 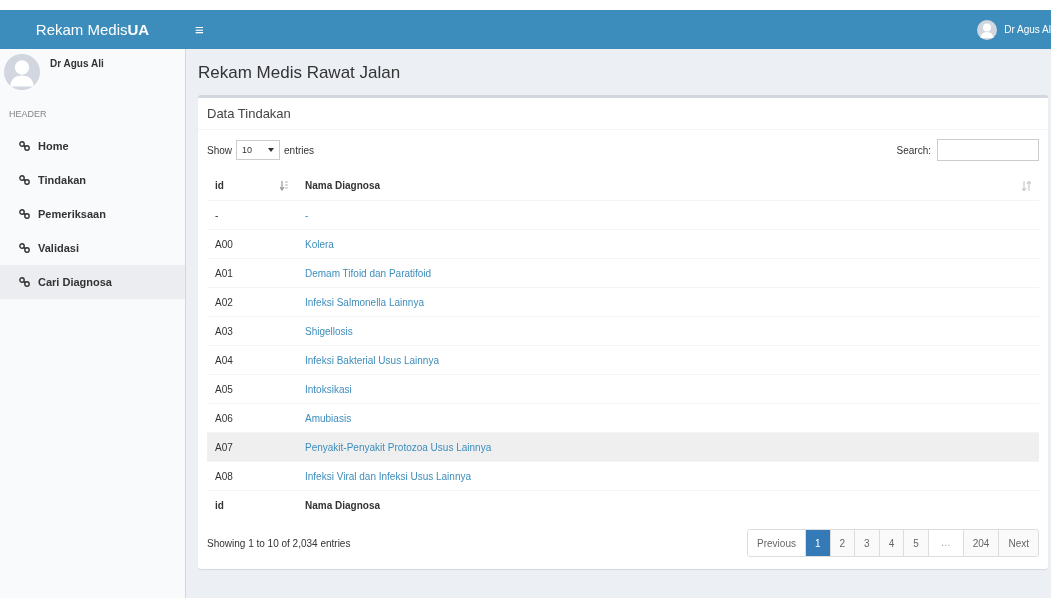 What do you see at coordinates (92, 282) in the screenshot?
I see `sidebar-item: Cari Diagnosa` at bounding box center [92, 282].